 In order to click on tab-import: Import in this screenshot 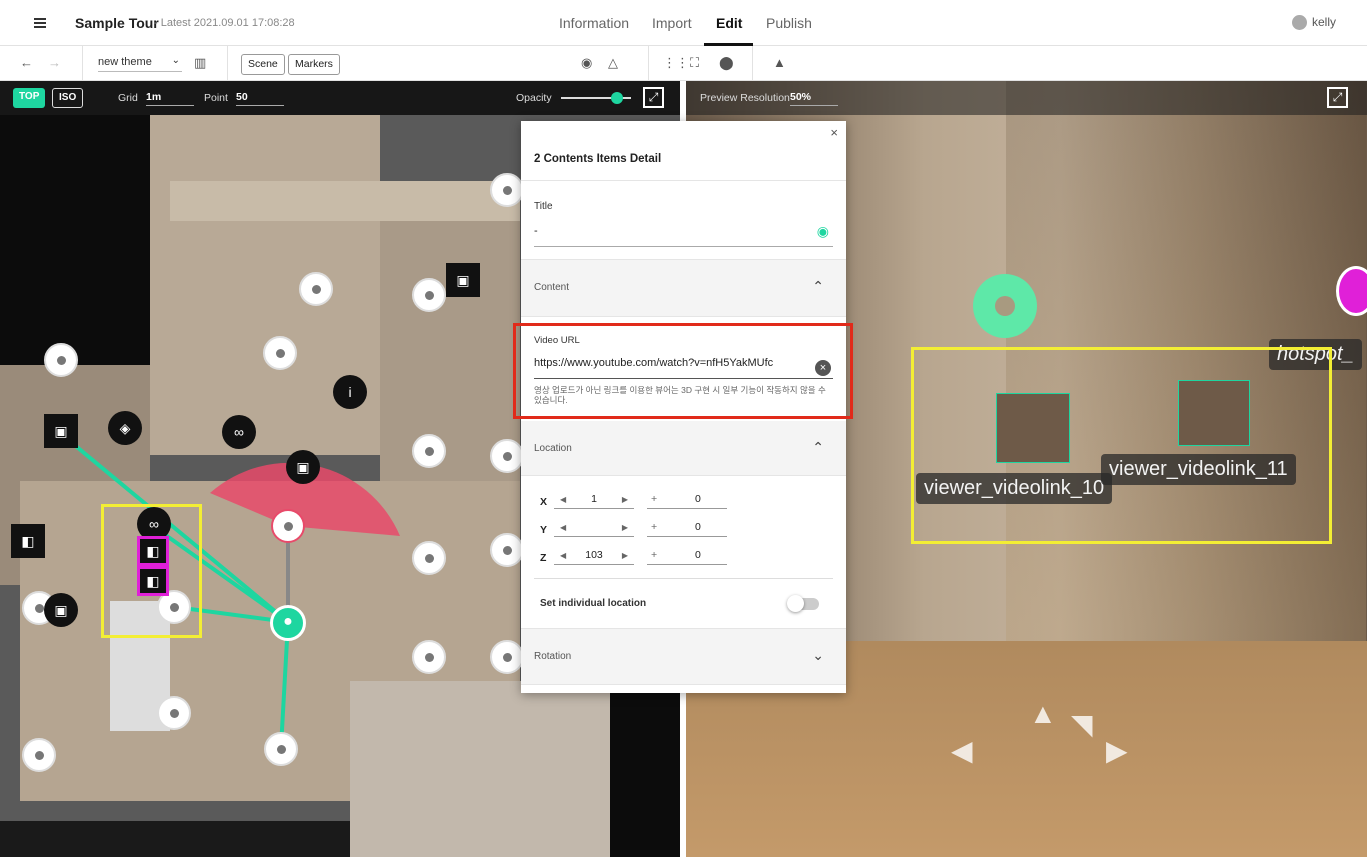, I will do `click(672, 23)`.